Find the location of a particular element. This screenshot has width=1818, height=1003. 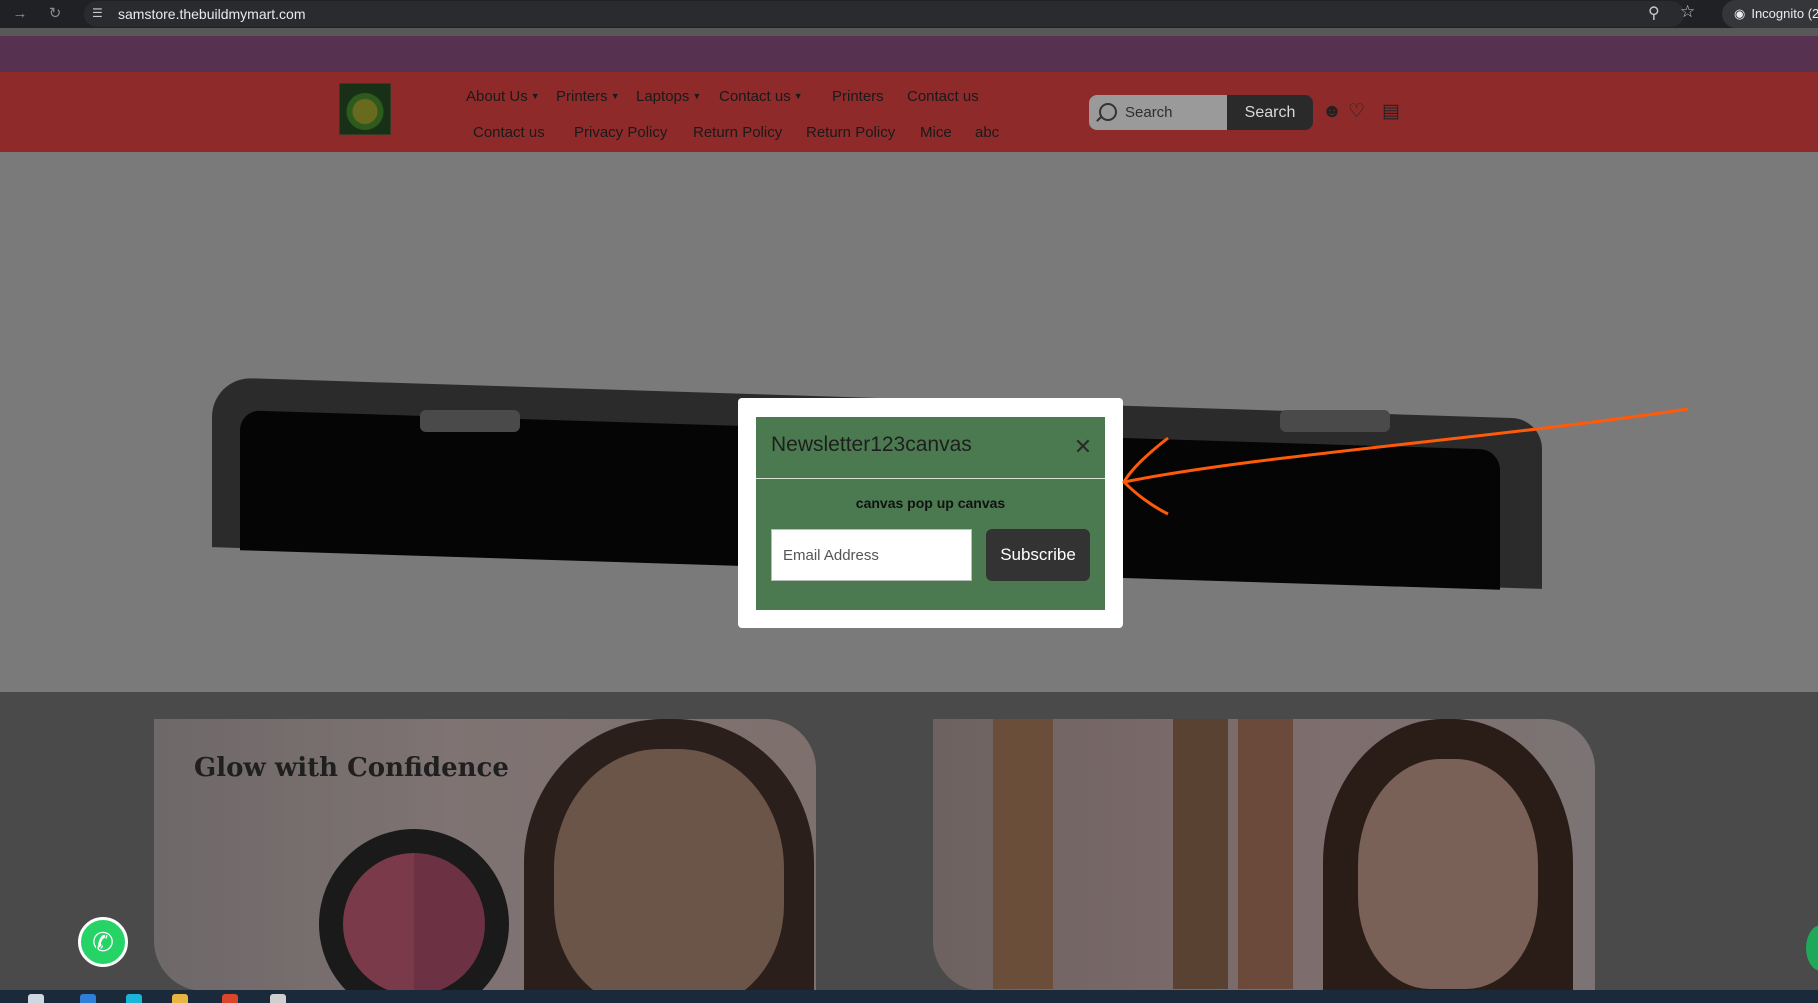

arrow-shaft is located at coordinates (1406, 445).